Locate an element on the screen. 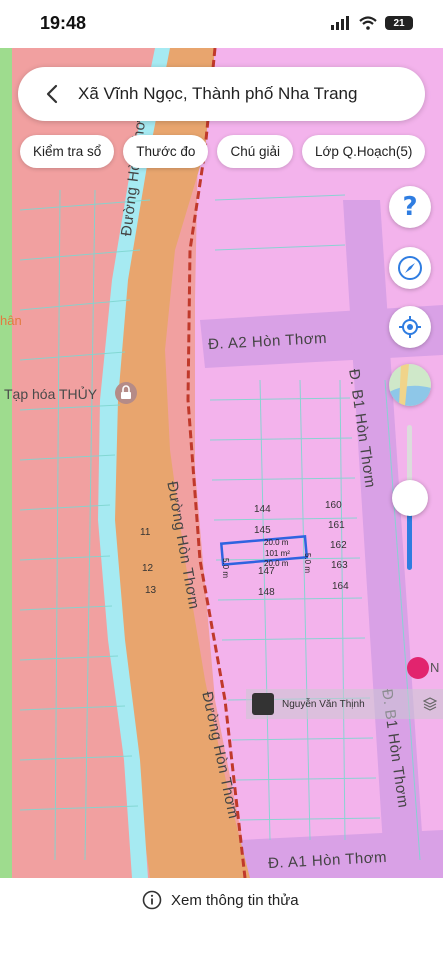 Image resolution: width=443 pixels, height=960 pixels. signal-icon is located at coordinates (340, 23).